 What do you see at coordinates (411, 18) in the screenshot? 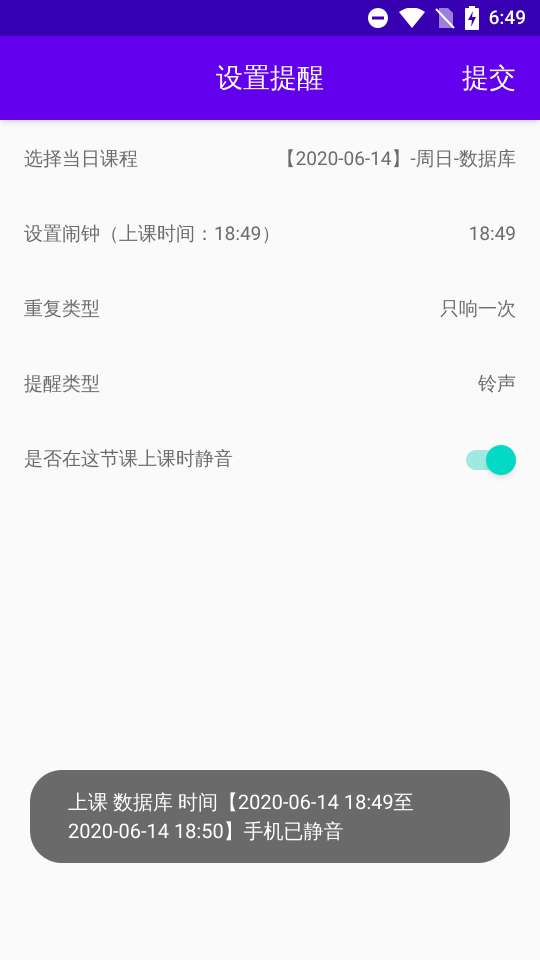
I see `wifi-icon` at bounding box center [411, 18].